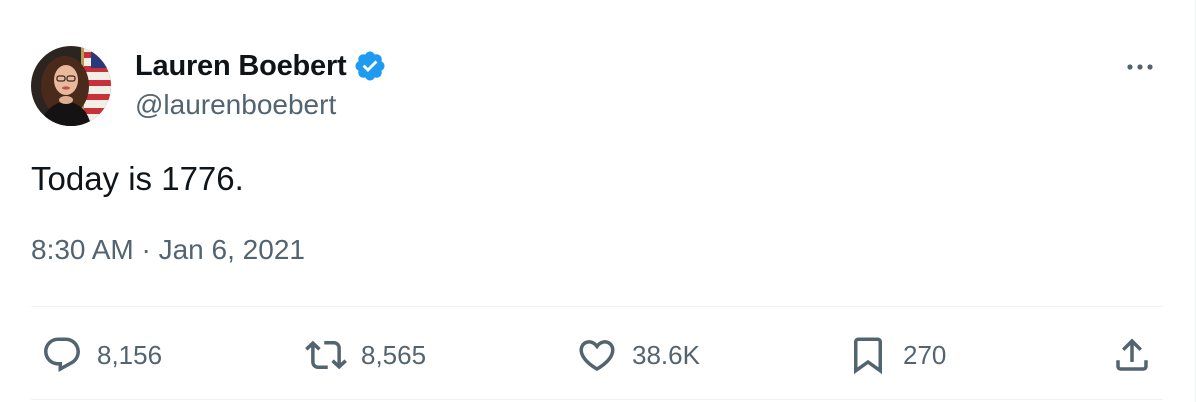 This screenshot has width=1196, height=402. Describe the element at coordinates (137, 178) in the screenshot. I see `tweet-text: Today is 1776.` at that location.